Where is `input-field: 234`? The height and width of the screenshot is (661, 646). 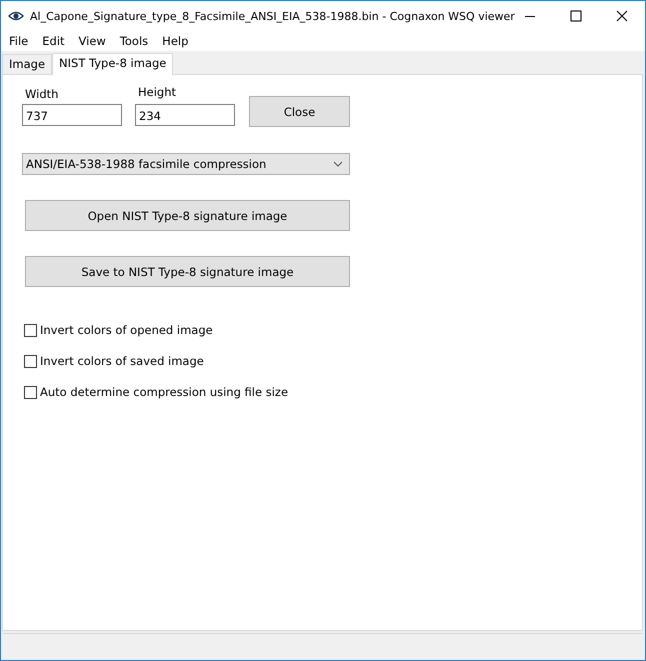
input-field: 234 is located at coordinates (185, 115).